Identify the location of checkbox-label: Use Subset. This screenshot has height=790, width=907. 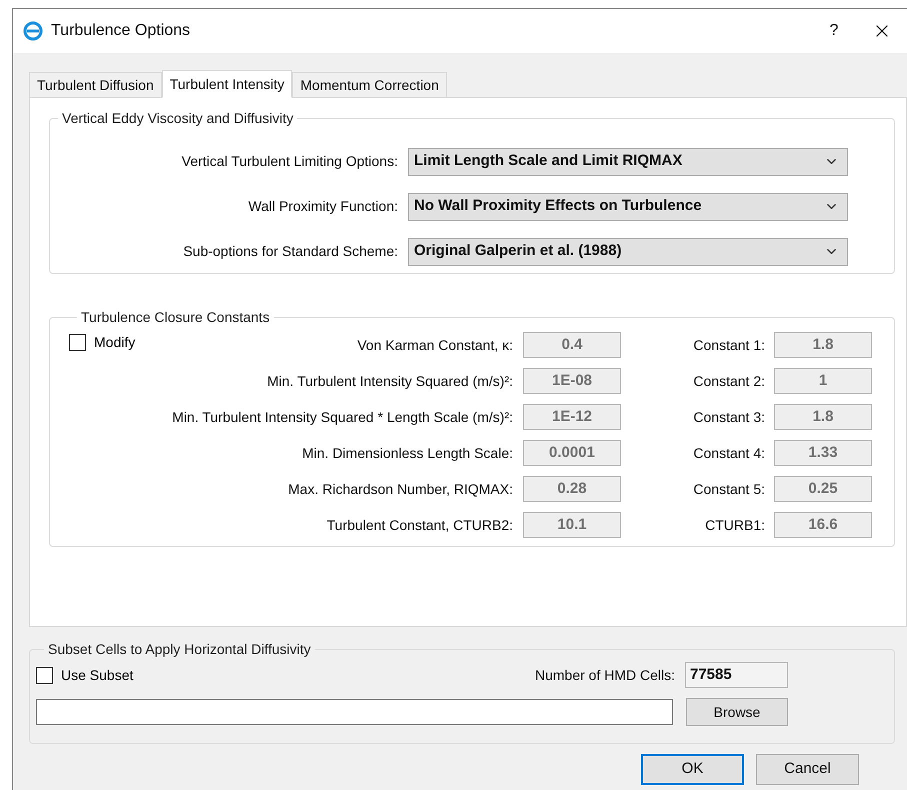
(97, 675).